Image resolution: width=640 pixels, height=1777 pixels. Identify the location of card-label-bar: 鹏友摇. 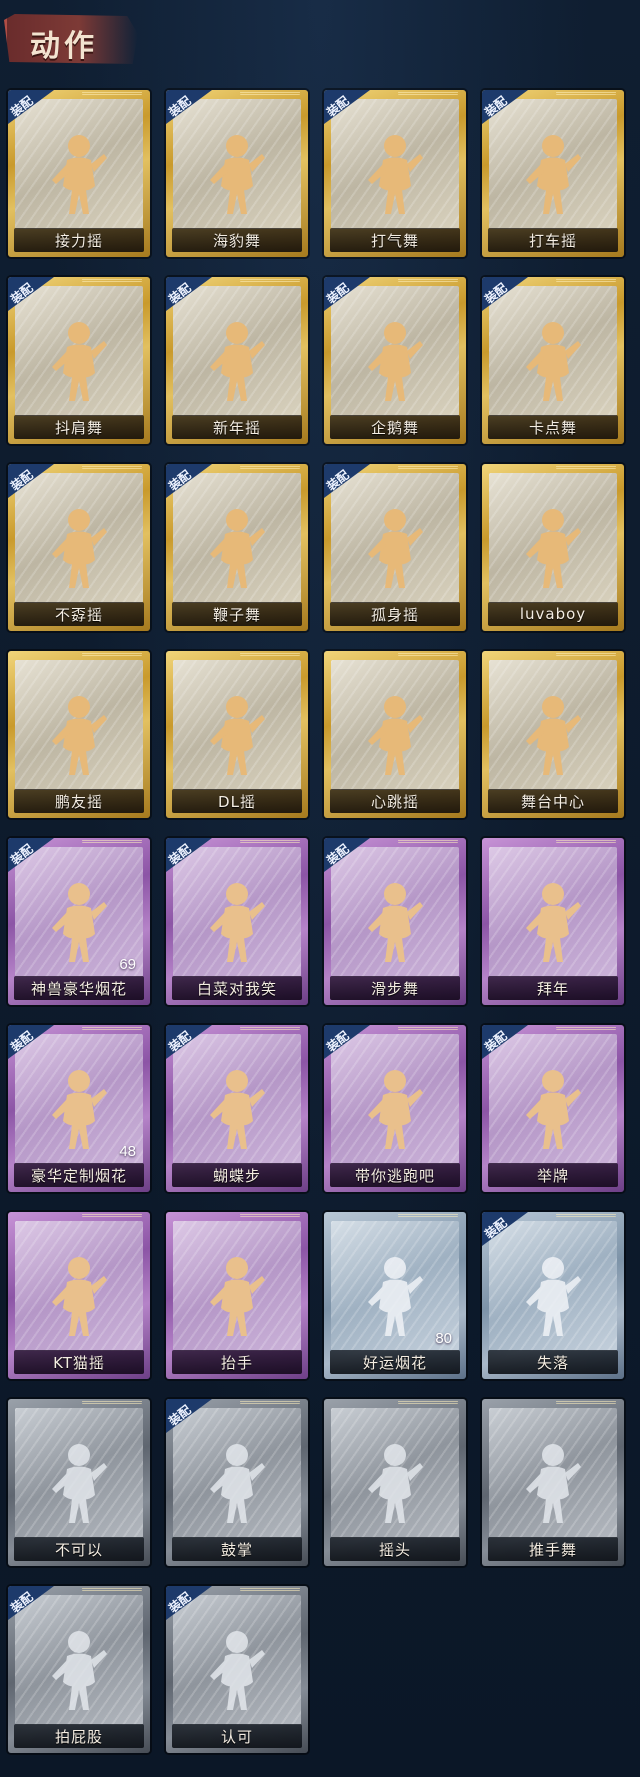
(79, 801).